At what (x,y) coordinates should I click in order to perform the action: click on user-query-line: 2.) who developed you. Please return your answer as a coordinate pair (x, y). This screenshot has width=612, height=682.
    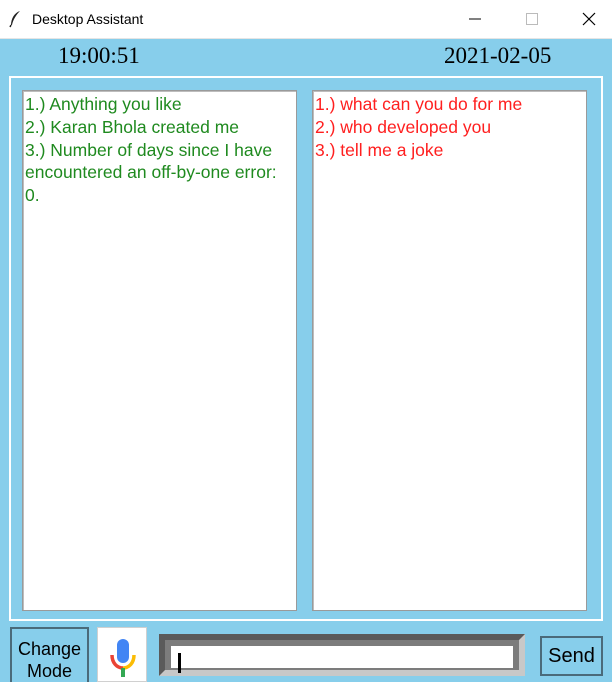
    Looking at the image, I should click on (403, 126).